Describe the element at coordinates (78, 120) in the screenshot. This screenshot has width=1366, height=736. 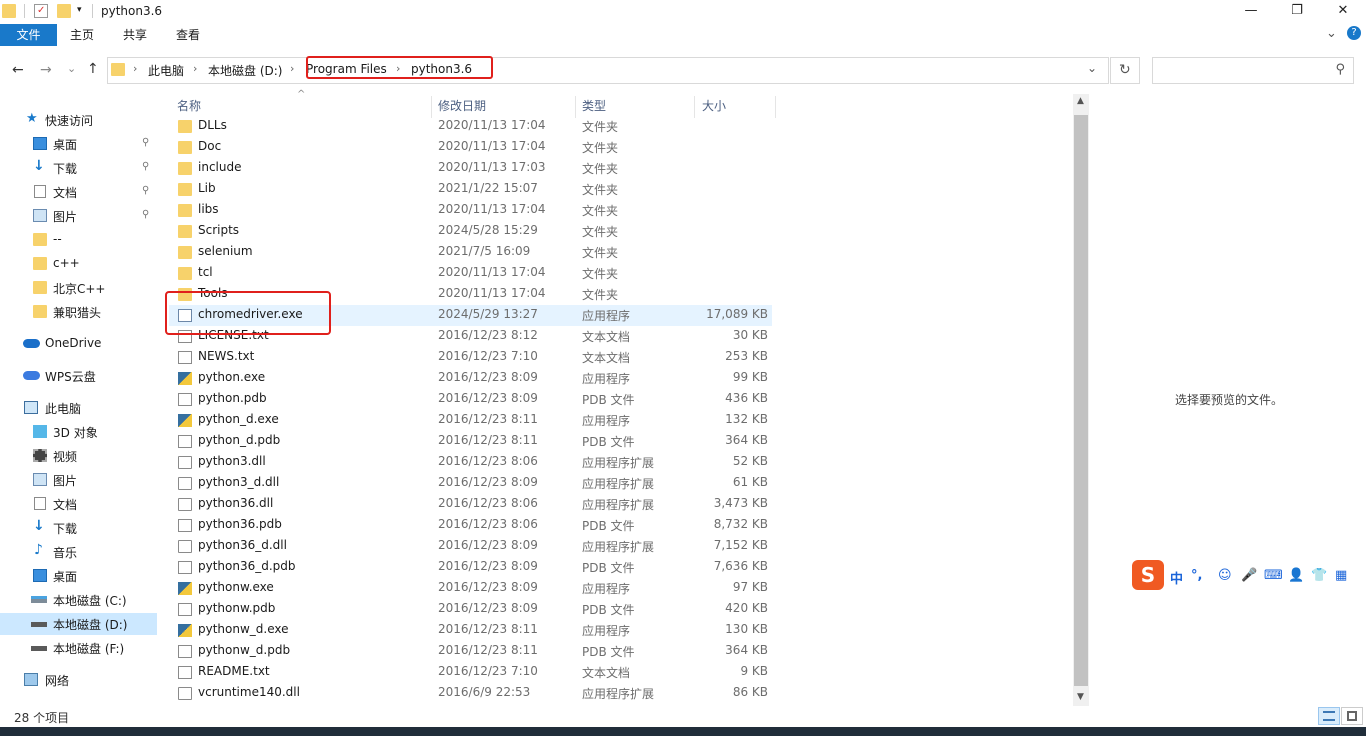
I see `nav-quick-access: ★ 快速访问` at that location.